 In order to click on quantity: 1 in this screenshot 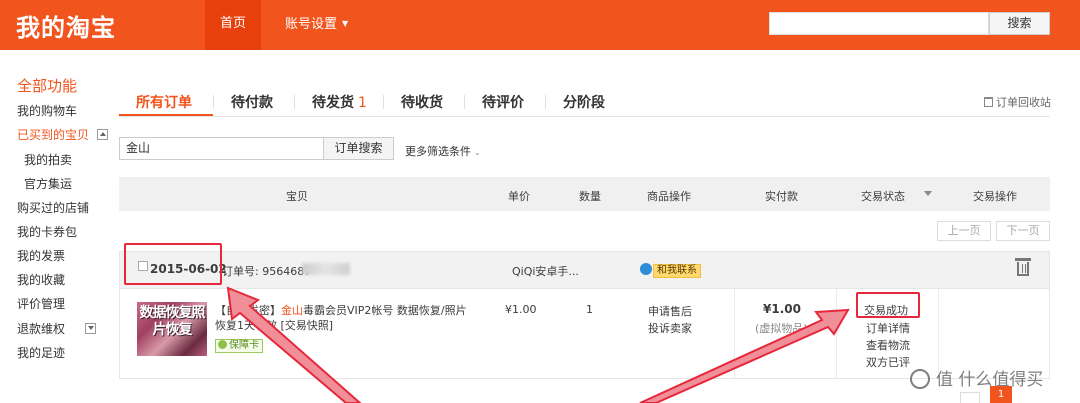, I will do `click(589, 309)`.